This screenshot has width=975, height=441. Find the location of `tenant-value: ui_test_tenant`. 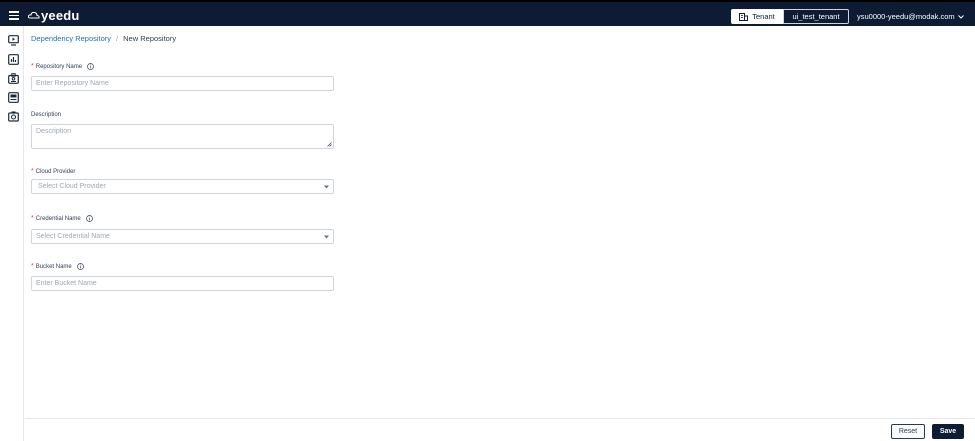

tenant-value: ui_test_tenant is located at coordinates (816, 16).